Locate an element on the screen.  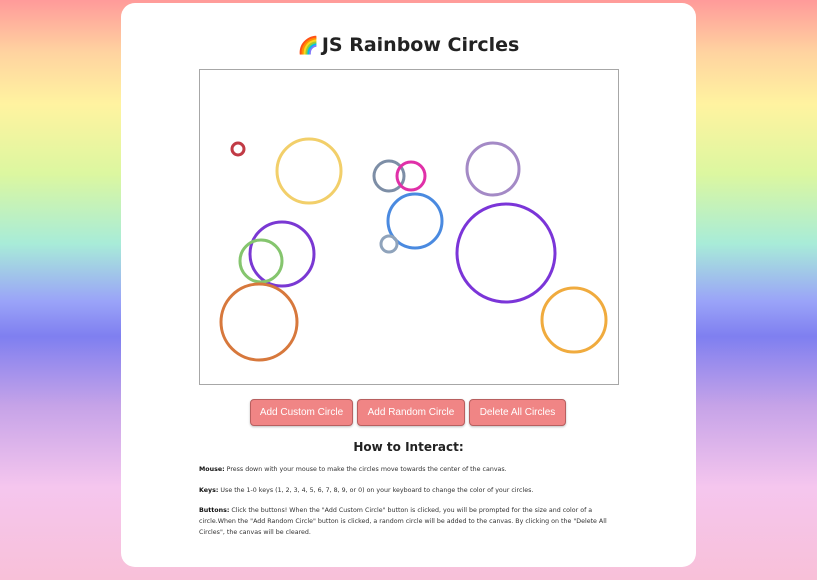
how-to-interact-heading: How to Interact: is located at coordinates (408, 447).